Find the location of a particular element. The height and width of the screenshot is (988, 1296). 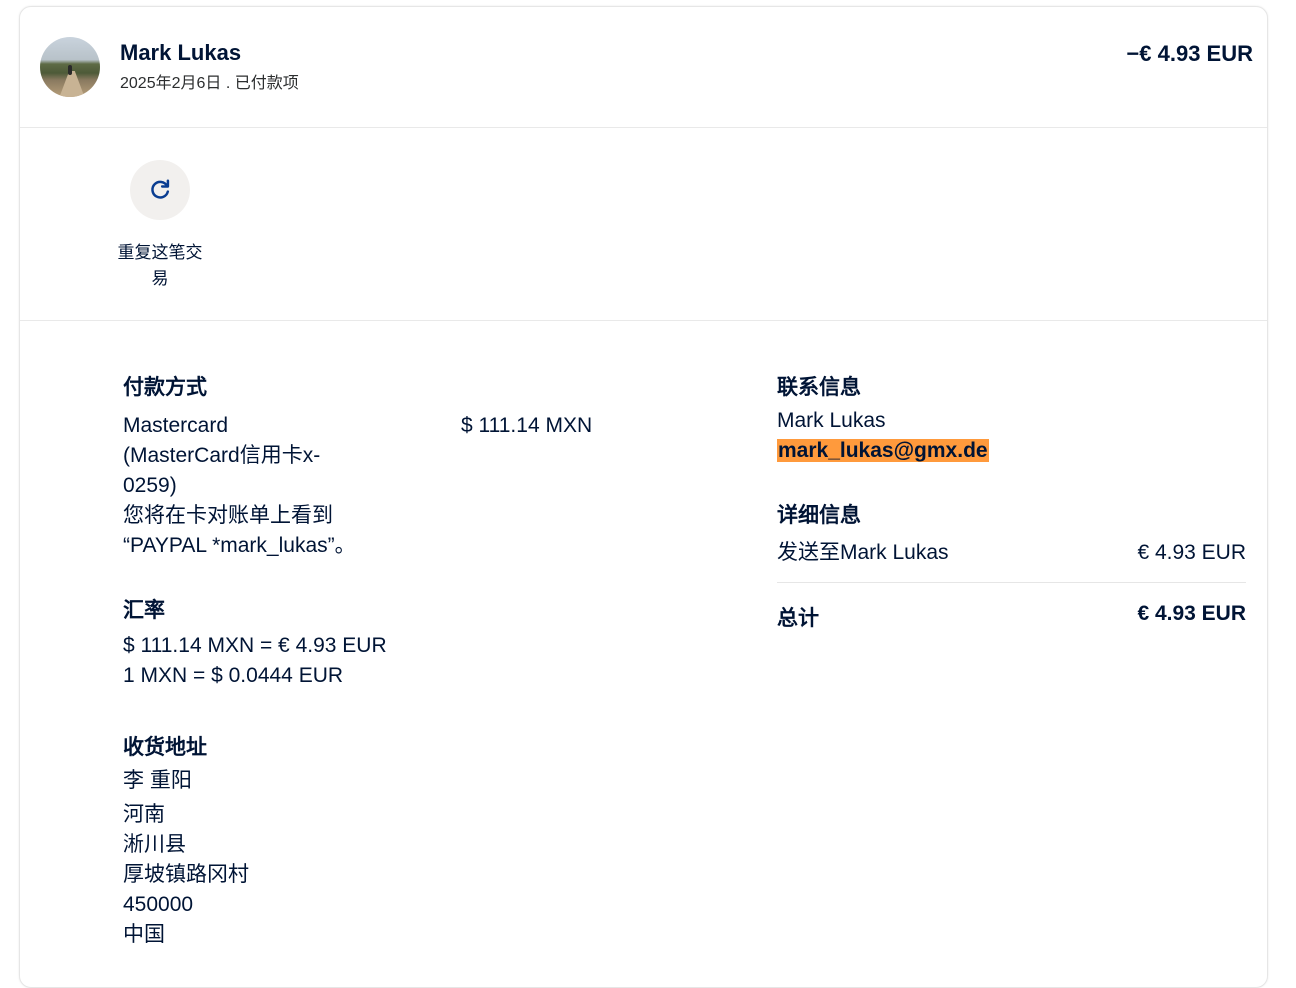

payment-method-title: 付款方式 is located at coordinates (165, 387).